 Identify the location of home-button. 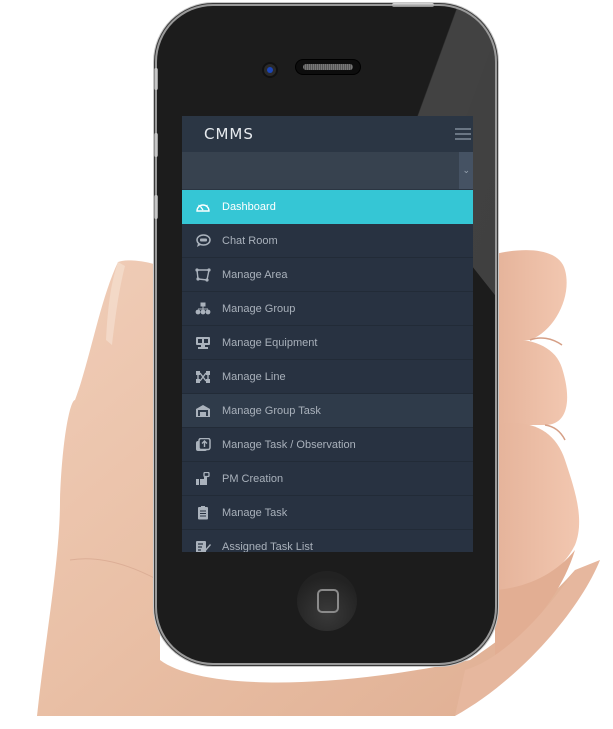
(327, 601).